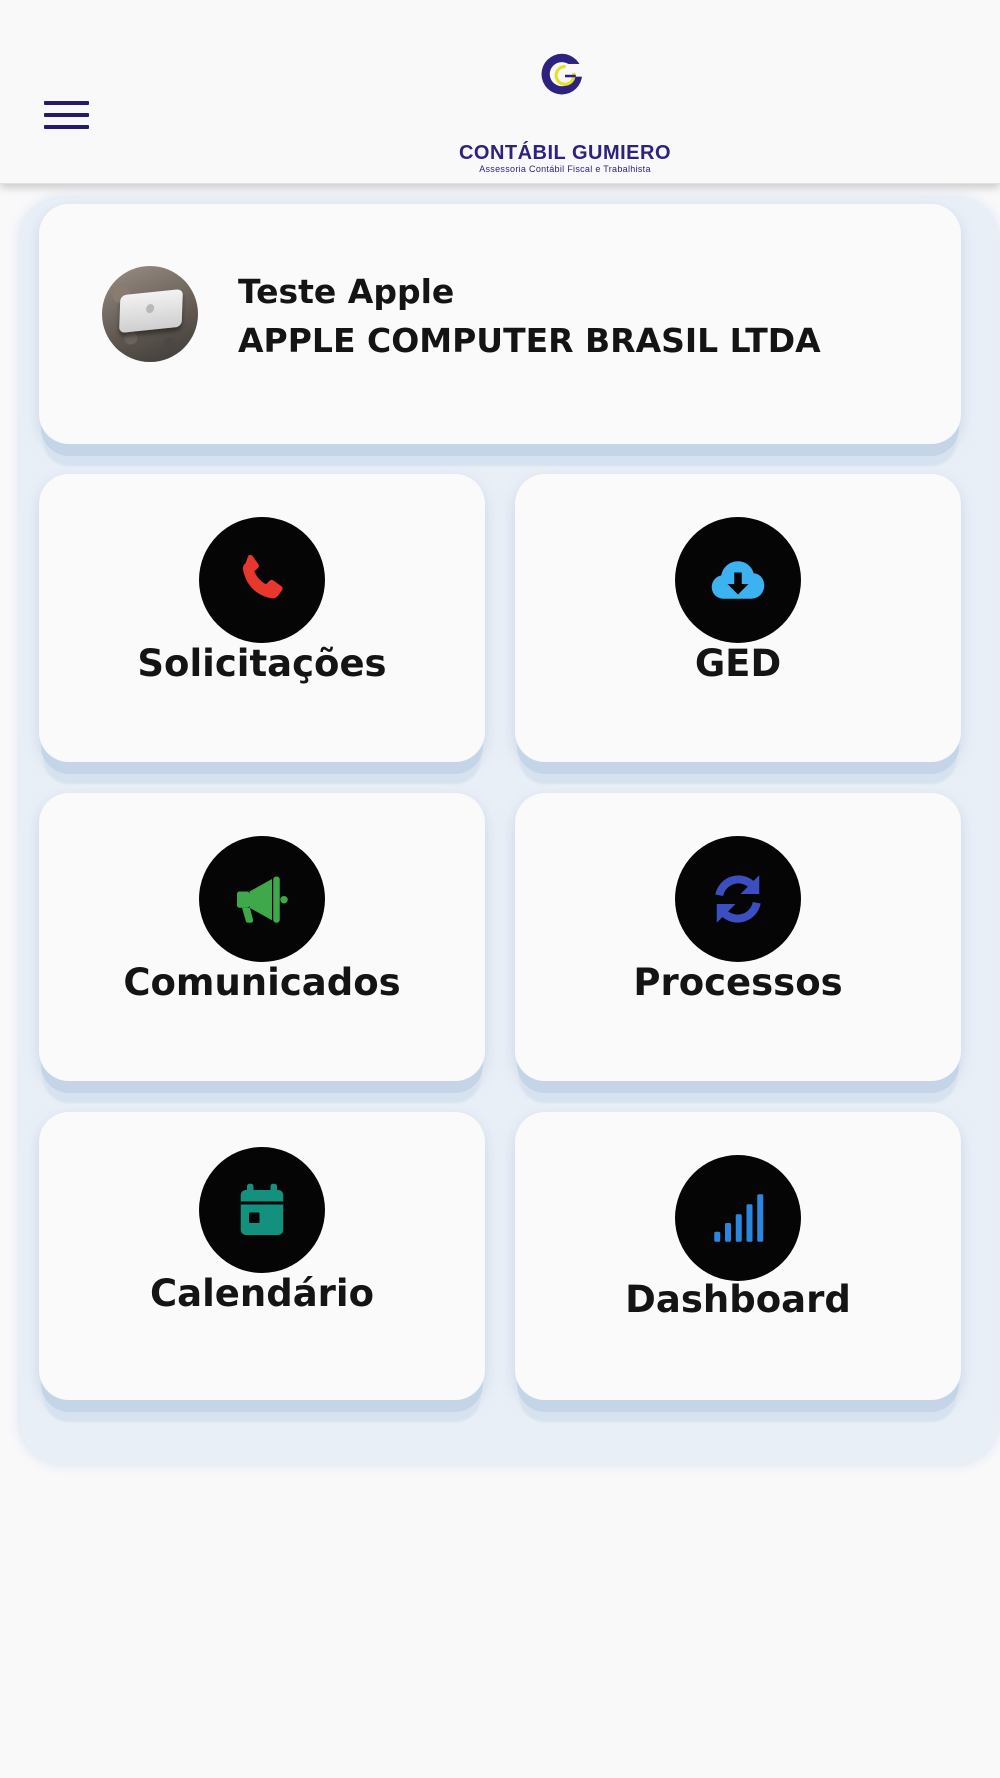 The width and height of the screenshot is (1000, 1778). What do you see at coordinates (738, 1299) in the screenshot?
I see `tile-label: Dashboard` at bounding box center [738, 1299].